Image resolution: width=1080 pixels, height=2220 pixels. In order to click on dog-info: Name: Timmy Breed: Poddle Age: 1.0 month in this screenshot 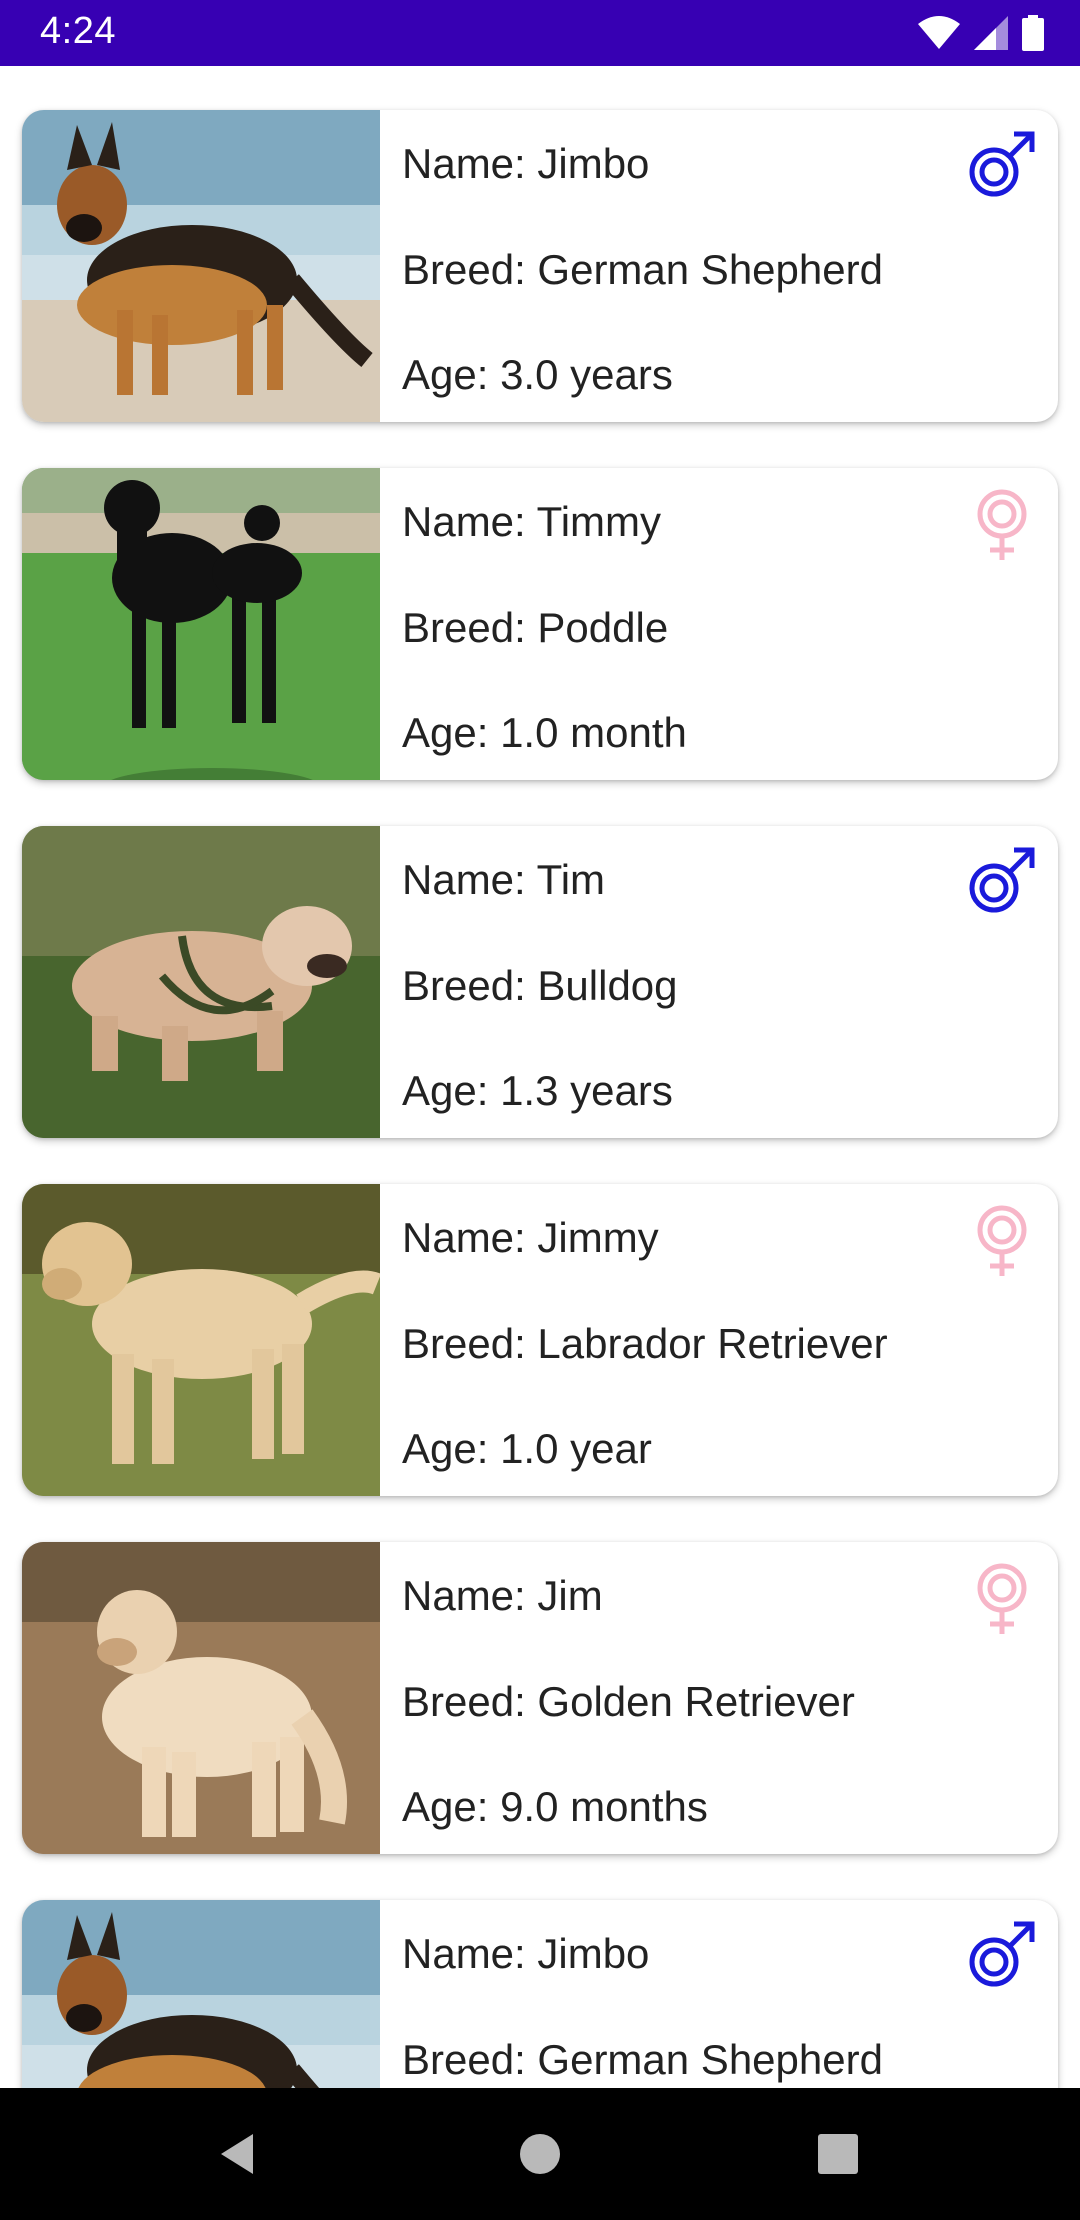, I will do `click(682, 624)`.